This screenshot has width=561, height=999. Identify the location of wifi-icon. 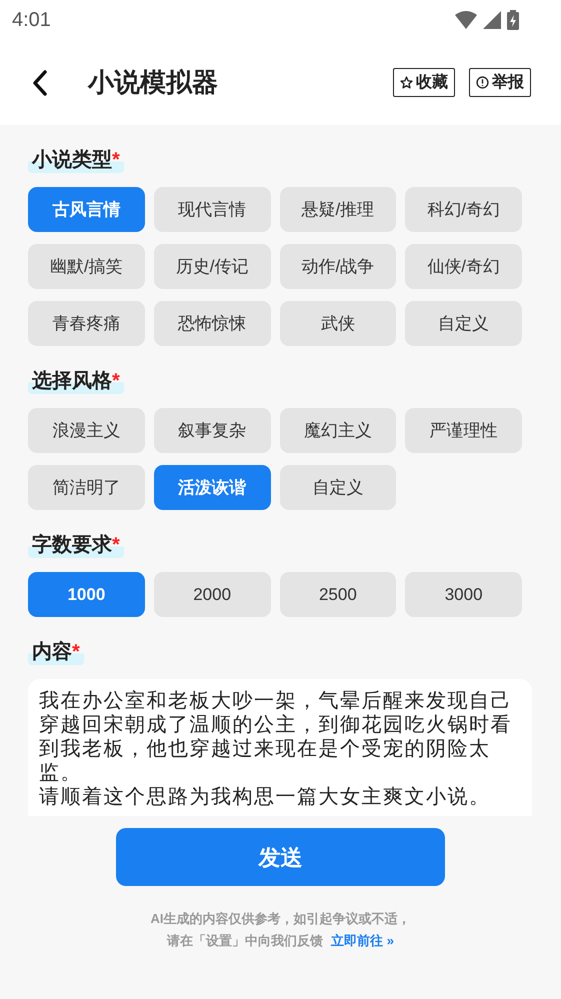
(466, 20).